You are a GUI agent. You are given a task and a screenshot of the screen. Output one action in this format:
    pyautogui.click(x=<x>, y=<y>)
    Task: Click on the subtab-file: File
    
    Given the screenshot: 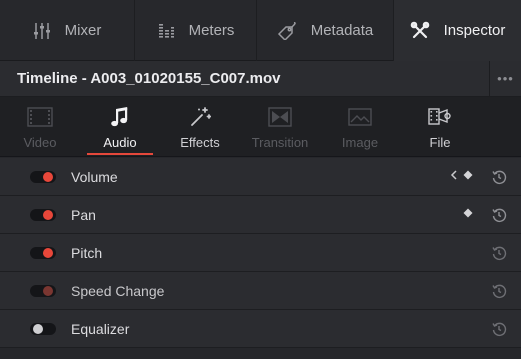 What is the action you would take?
    pyautogui.click(x=440, y=127)
    